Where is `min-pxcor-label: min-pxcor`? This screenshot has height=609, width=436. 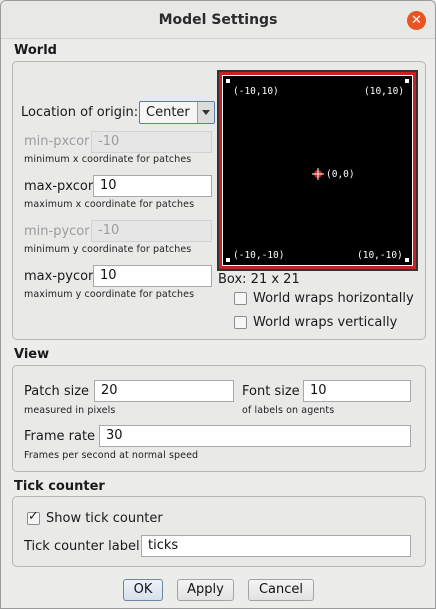
min-pxcor-label: min-pxcor is located at coordinates (57, 141).